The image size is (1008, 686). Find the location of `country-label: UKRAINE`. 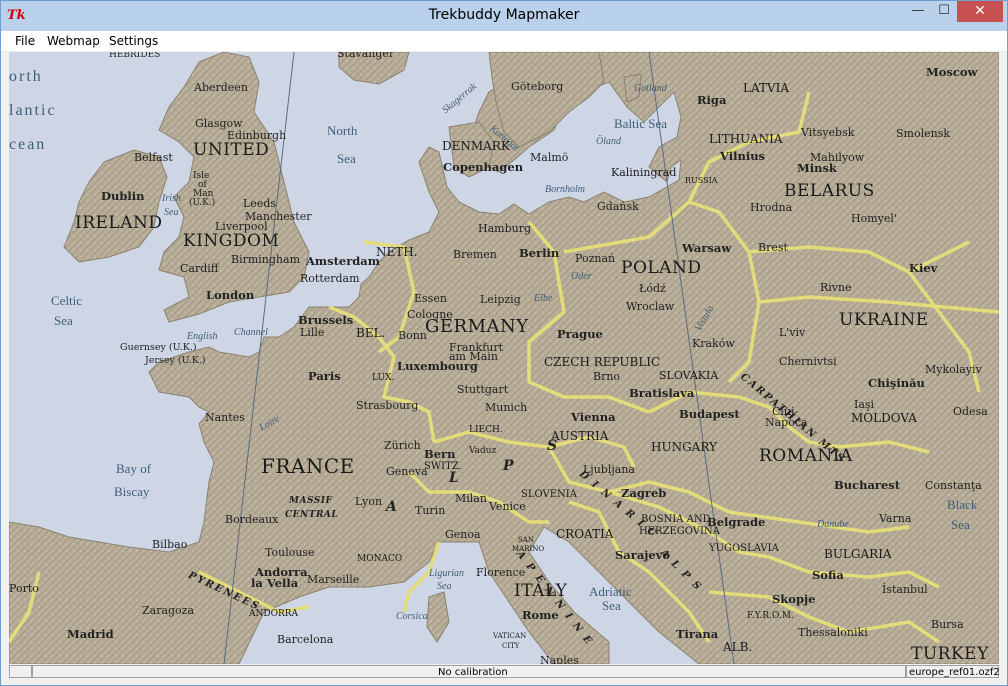

country-label: UKRAINE is located at coordinates (884, 320).